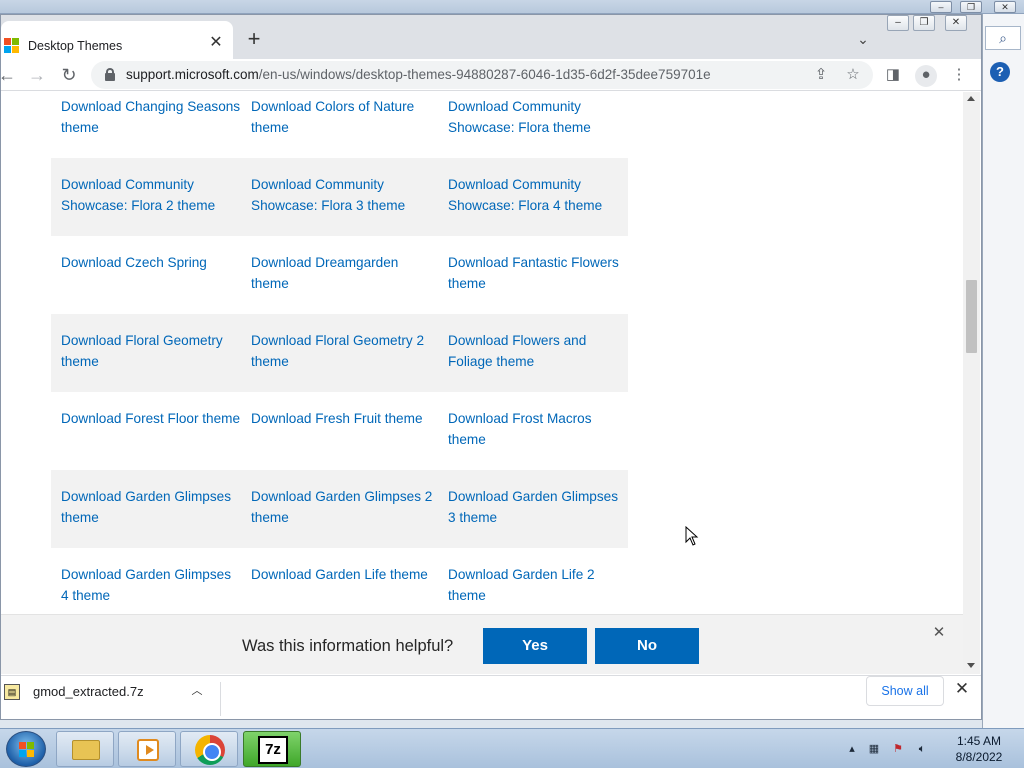 This screenshot has width=1024, height=769. I want to click on theme-link: Download Changing Seasons theme, so click(151, 117).